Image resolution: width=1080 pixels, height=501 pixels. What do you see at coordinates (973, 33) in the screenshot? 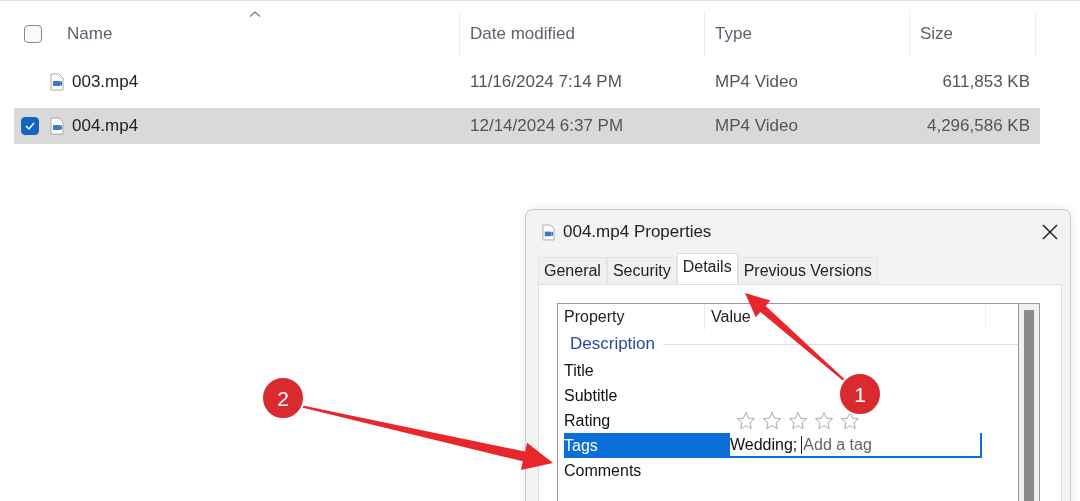
I see `column-header: Size` at bounding box center [973, 33].